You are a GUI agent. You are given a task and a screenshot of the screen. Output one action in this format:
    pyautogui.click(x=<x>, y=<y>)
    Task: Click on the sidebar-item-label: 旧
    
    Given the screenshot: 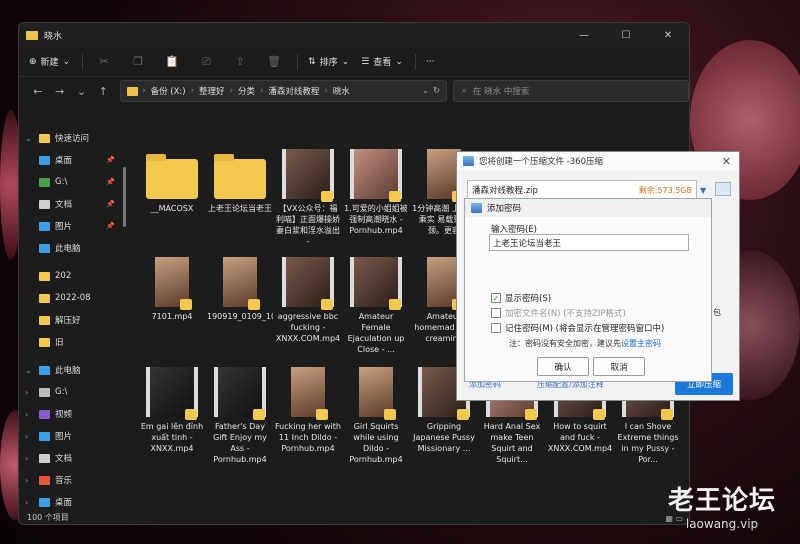 What is the action you would take?
    pyautogui.click(x=59, y=343)
    